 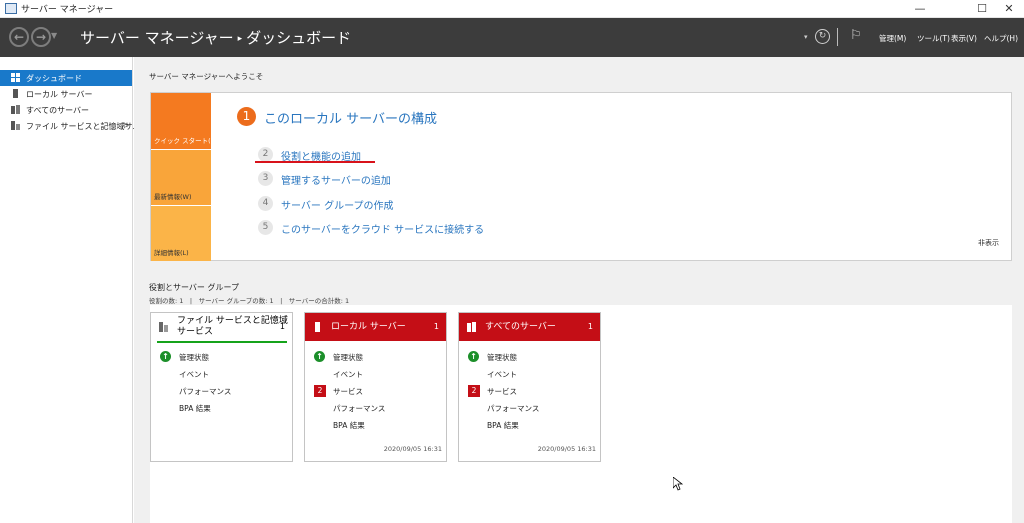 What do you see at coordinates (933, 38) in the screenshot?
I see `menu-tools: ツール(T)` at bounding box center [933, 38].